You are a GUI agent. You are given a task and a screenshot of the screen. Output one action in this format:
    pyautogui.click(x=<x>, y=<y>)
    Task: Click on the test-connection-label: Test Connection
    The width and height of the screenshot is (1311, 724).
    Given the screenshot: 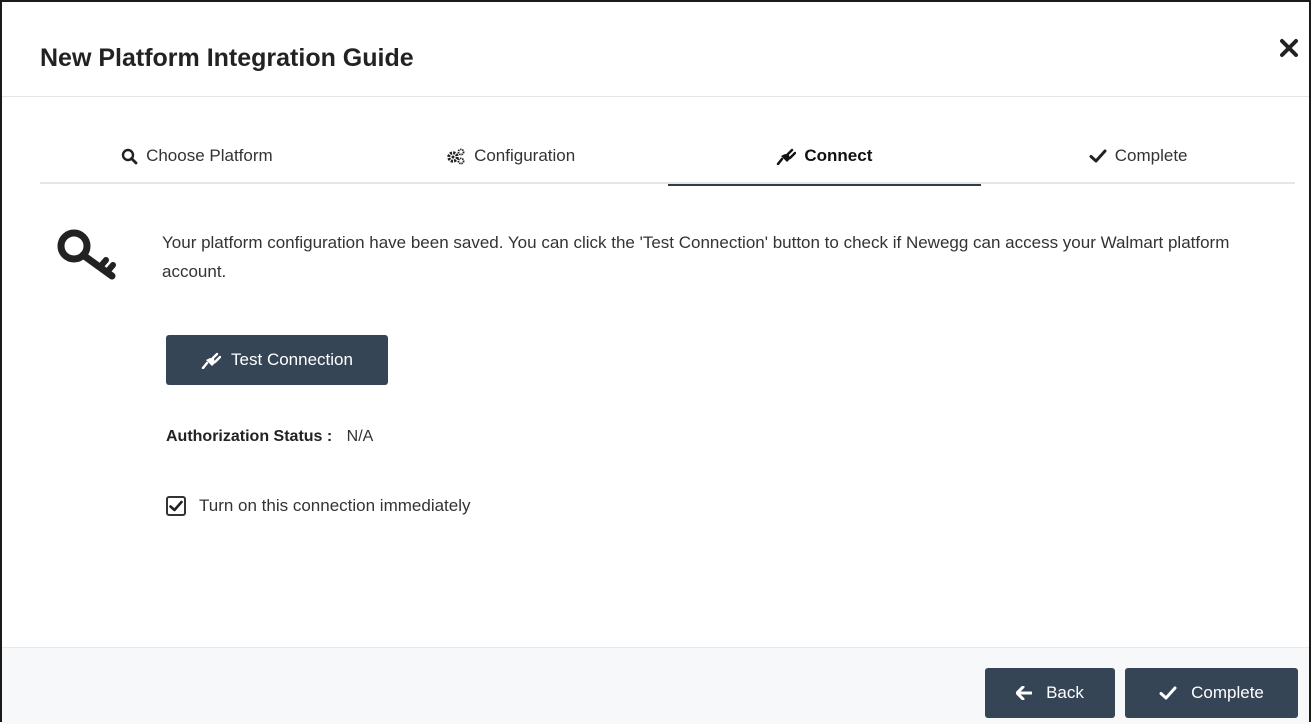 What is the action you would take?
    pyautogui.click(x=292, y=359)
    